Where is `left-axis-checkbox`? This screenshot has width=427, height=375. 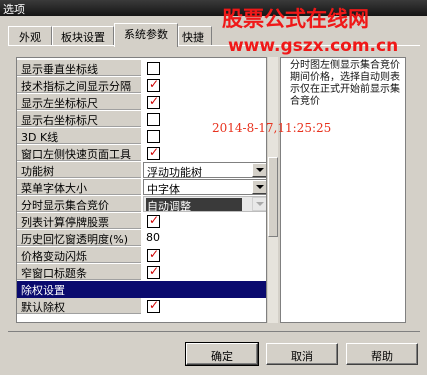
left-axis-checkbox is located at coordinates (153, 101).